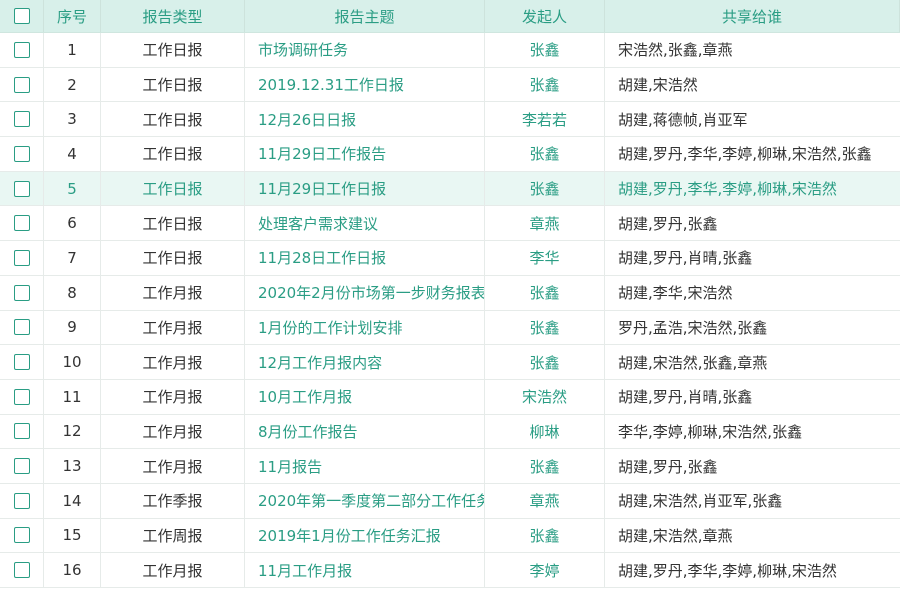 This screenshot has width=900, height=600. I want to click on row-topic-cell: 2019.12.31工作日报, so click(365, 84).